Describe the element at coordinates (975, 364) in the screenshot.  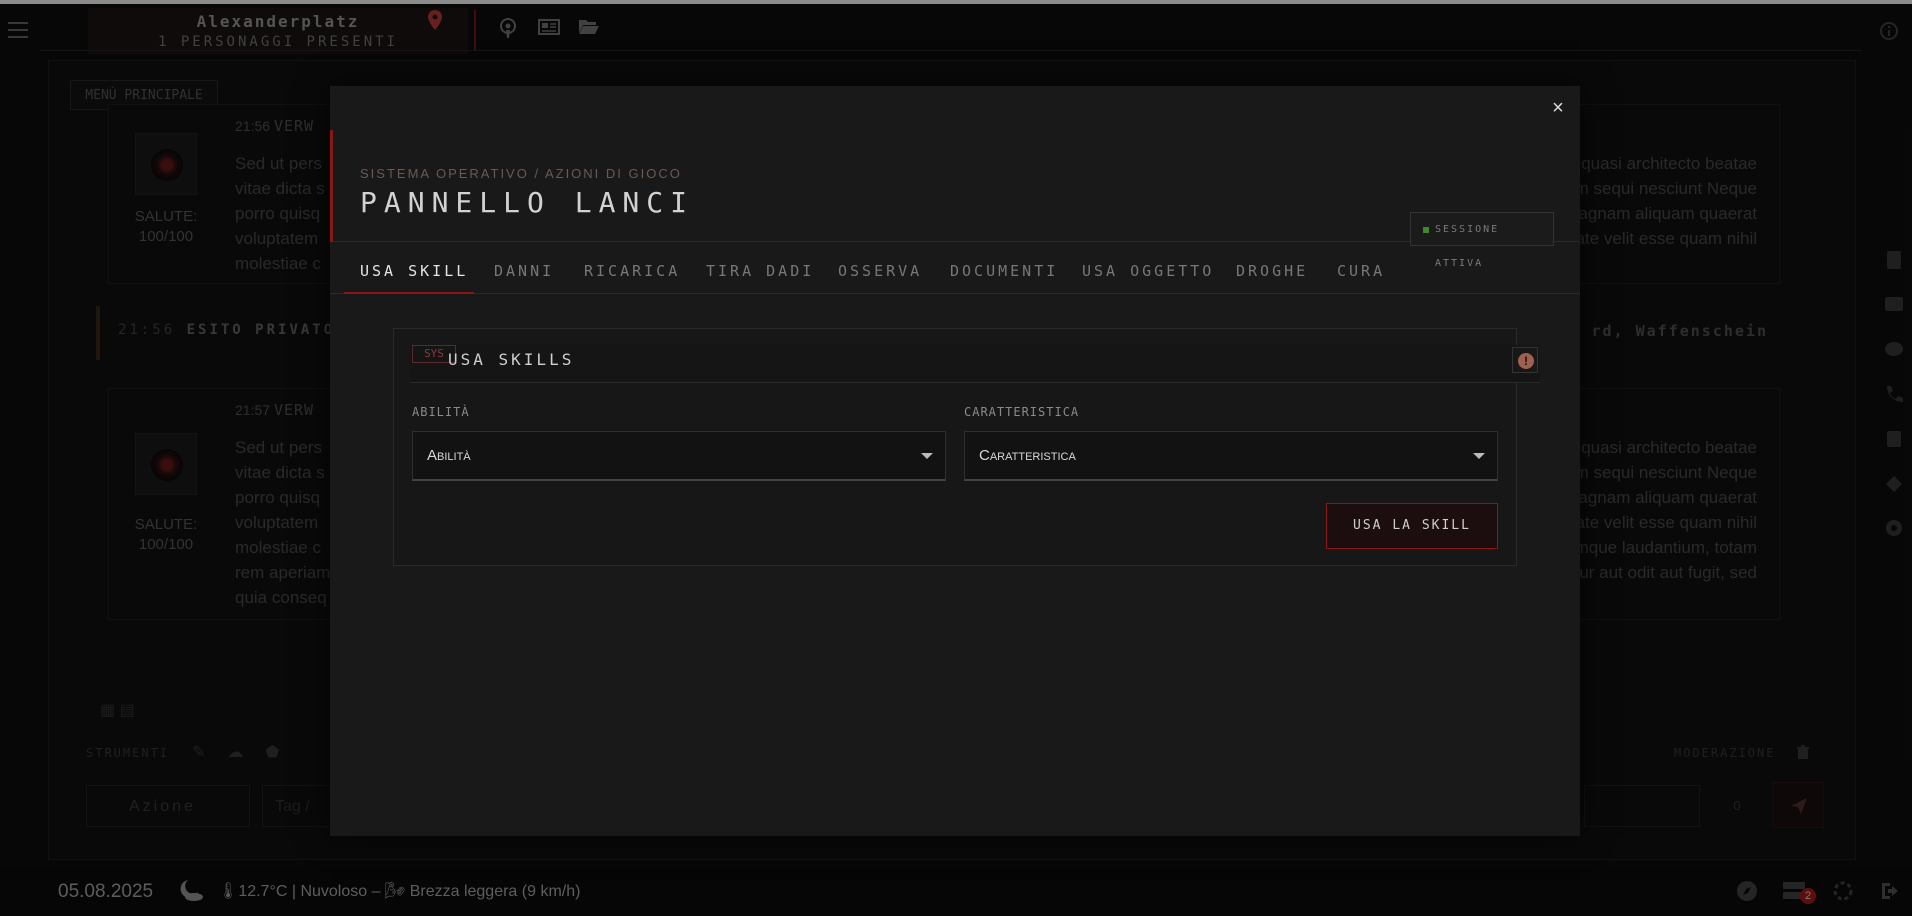
I see `panel-header: SYS USA SKILLS !` at that location.